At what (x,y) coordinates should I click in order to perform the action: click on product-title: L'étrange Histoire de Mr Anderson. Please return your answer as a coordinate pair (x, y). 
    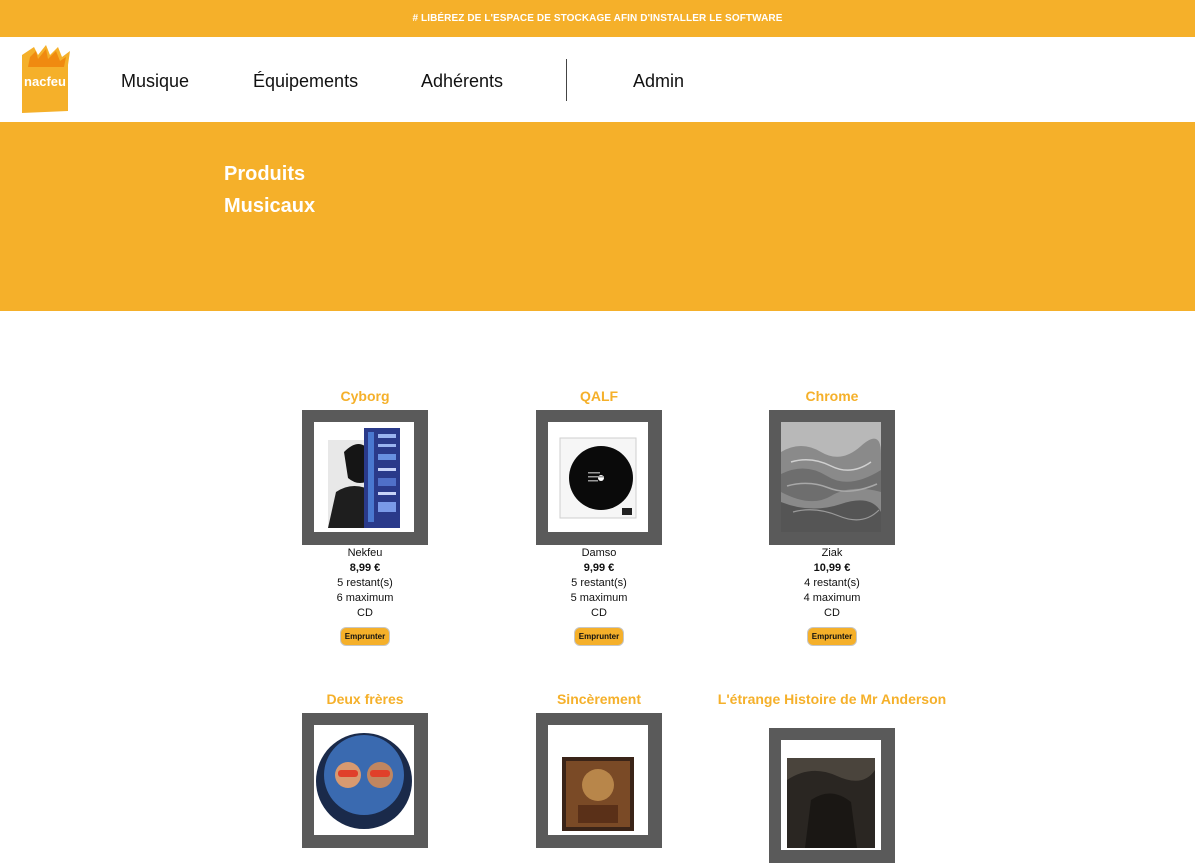
    Looking at the image, I should click on (832, 699).